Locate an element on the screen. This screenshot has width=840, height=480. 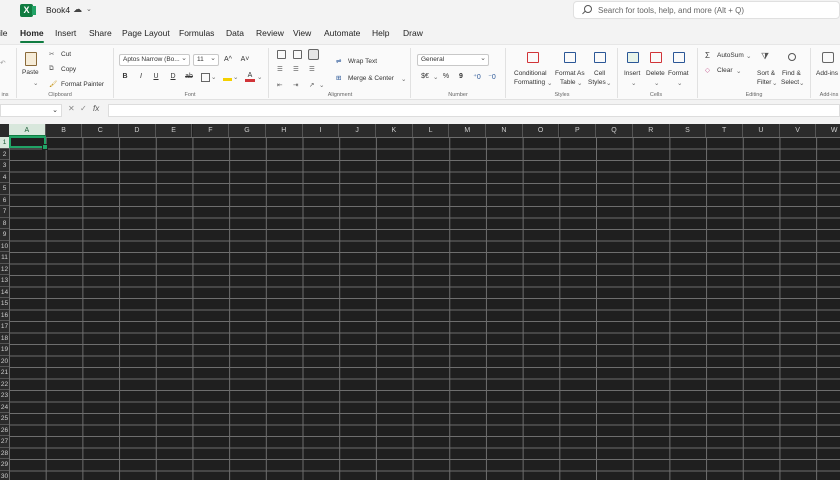
row-header-24: 24 is located at coordinates (4, 407).